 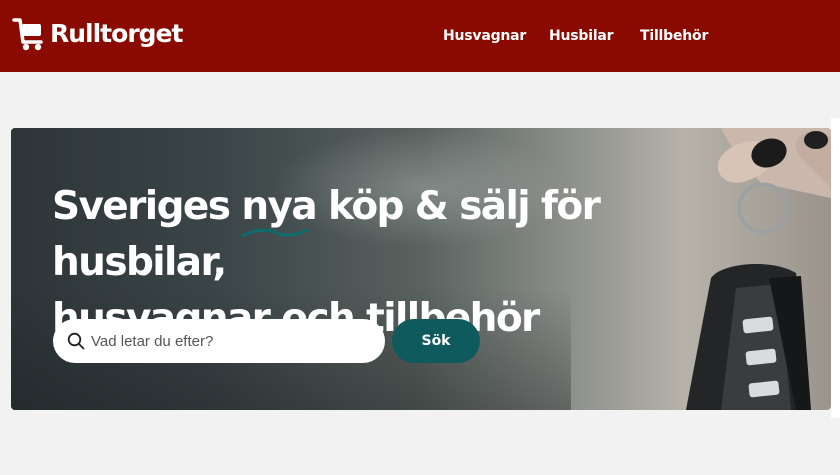 I want to click on hero-title-highlight: nya, so click(x=279, y=208).